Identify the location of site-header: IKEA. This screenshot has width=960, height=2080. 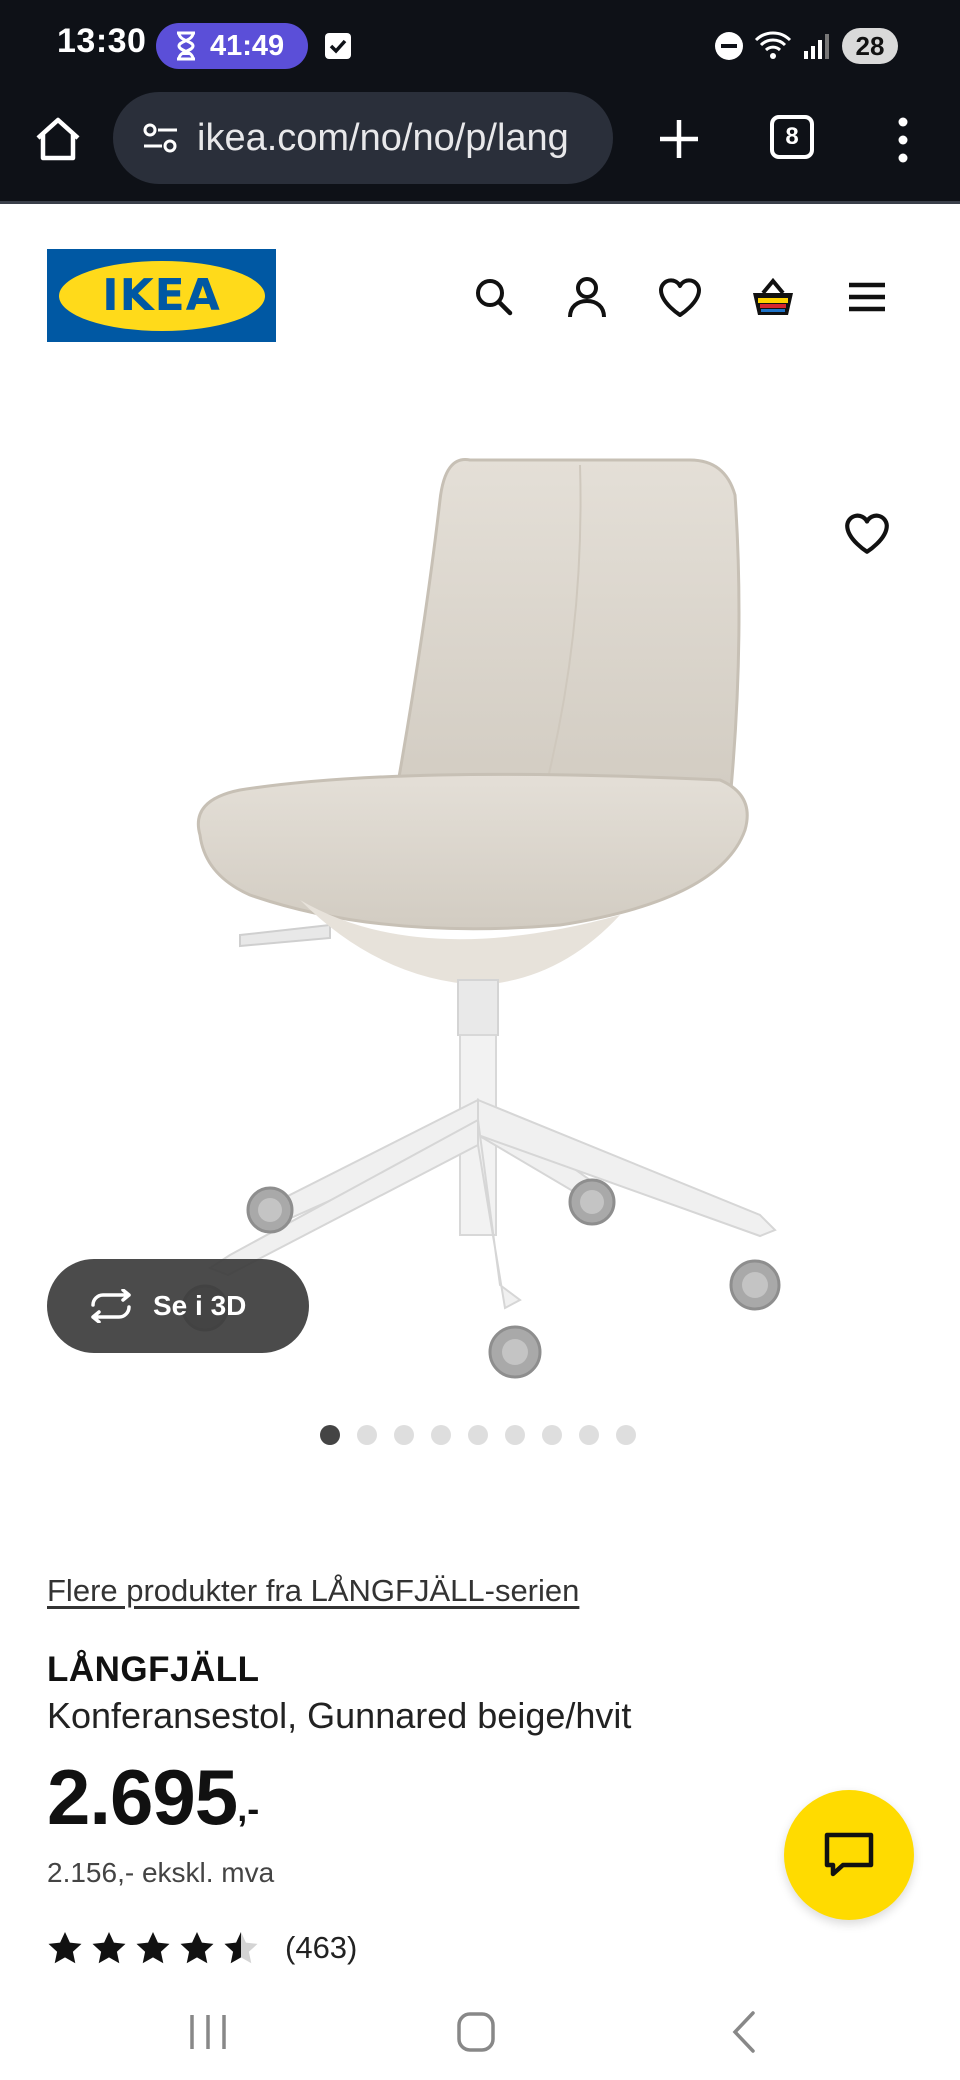
(480, 282).